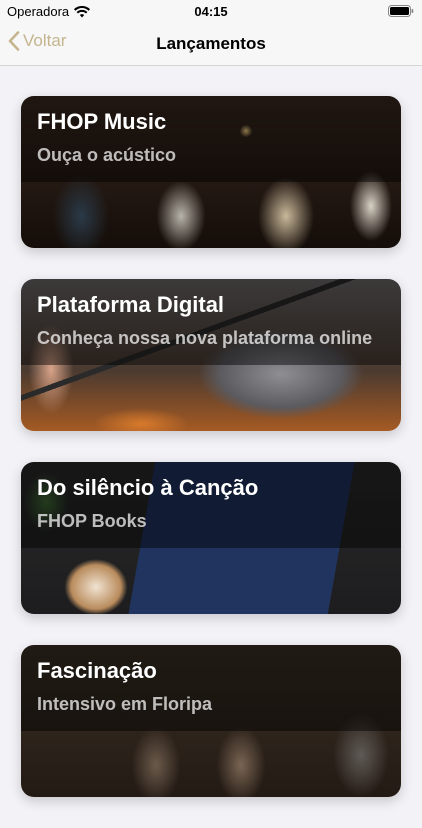 The width and height of the screenshot is (422, 828). What do you see at coordinates (125, 704) in the screenshot?
I see `card-subtitle: Intensivo em Floripa` at bounding box center [125, 704].